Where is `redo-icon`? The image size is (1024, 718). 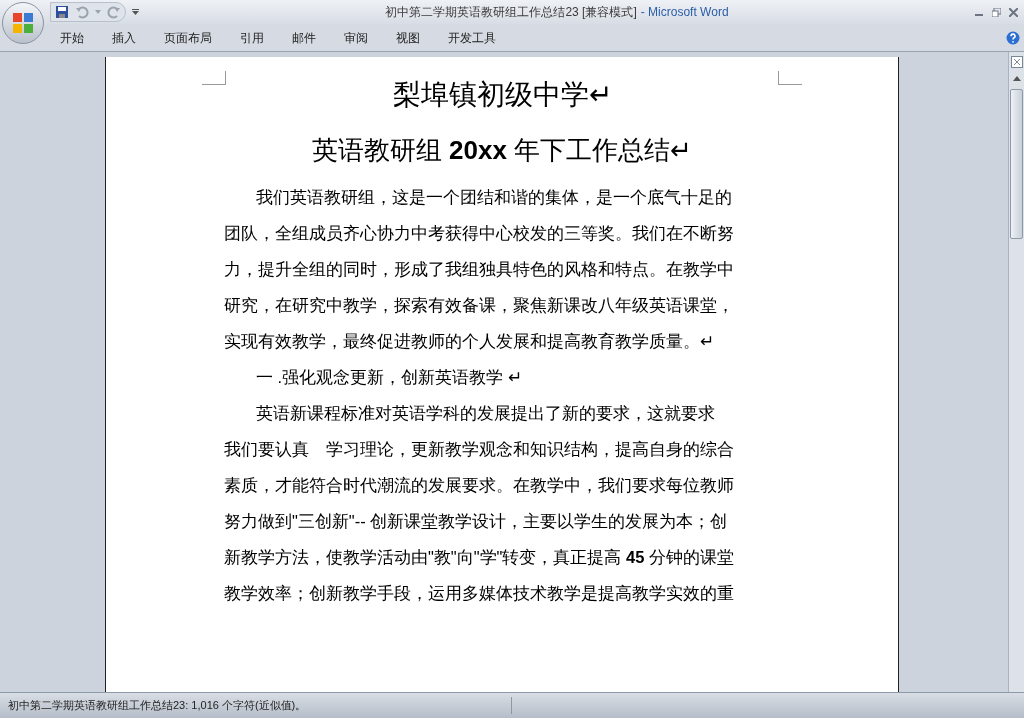
redo-icon is located at coordinates (114, 12).